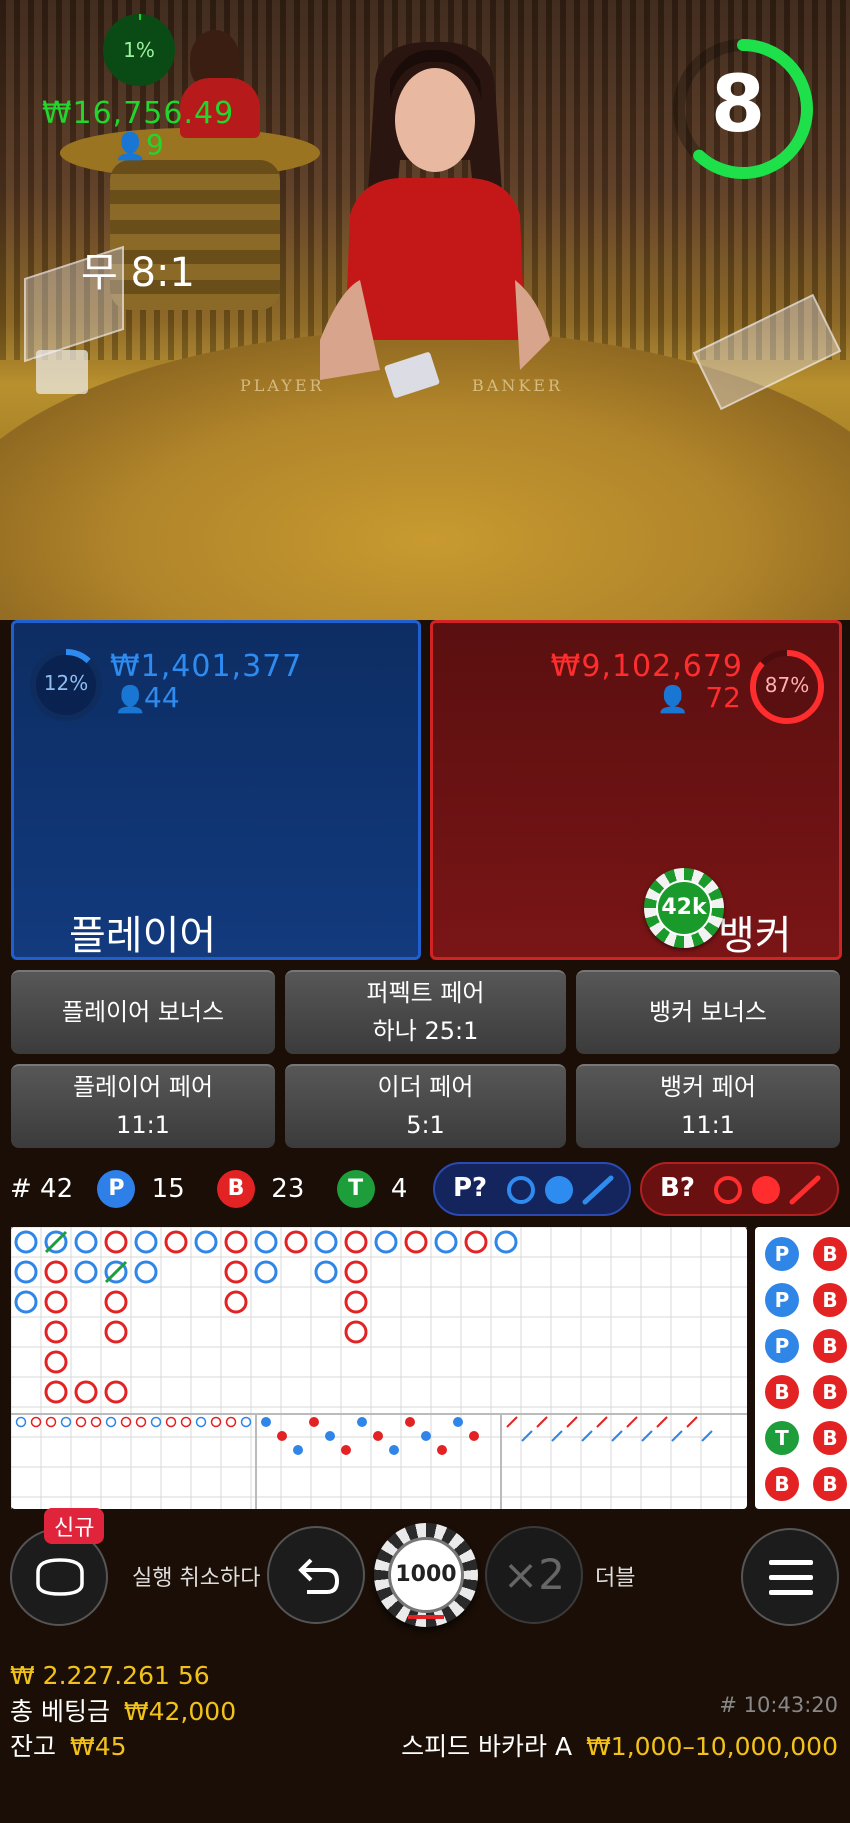 The height and width of the screenshot is (1823, 850). What do you see at coordinates (162, 697) in the screenshot?
I see `player-count: 44` at bounding box center [162, 697].